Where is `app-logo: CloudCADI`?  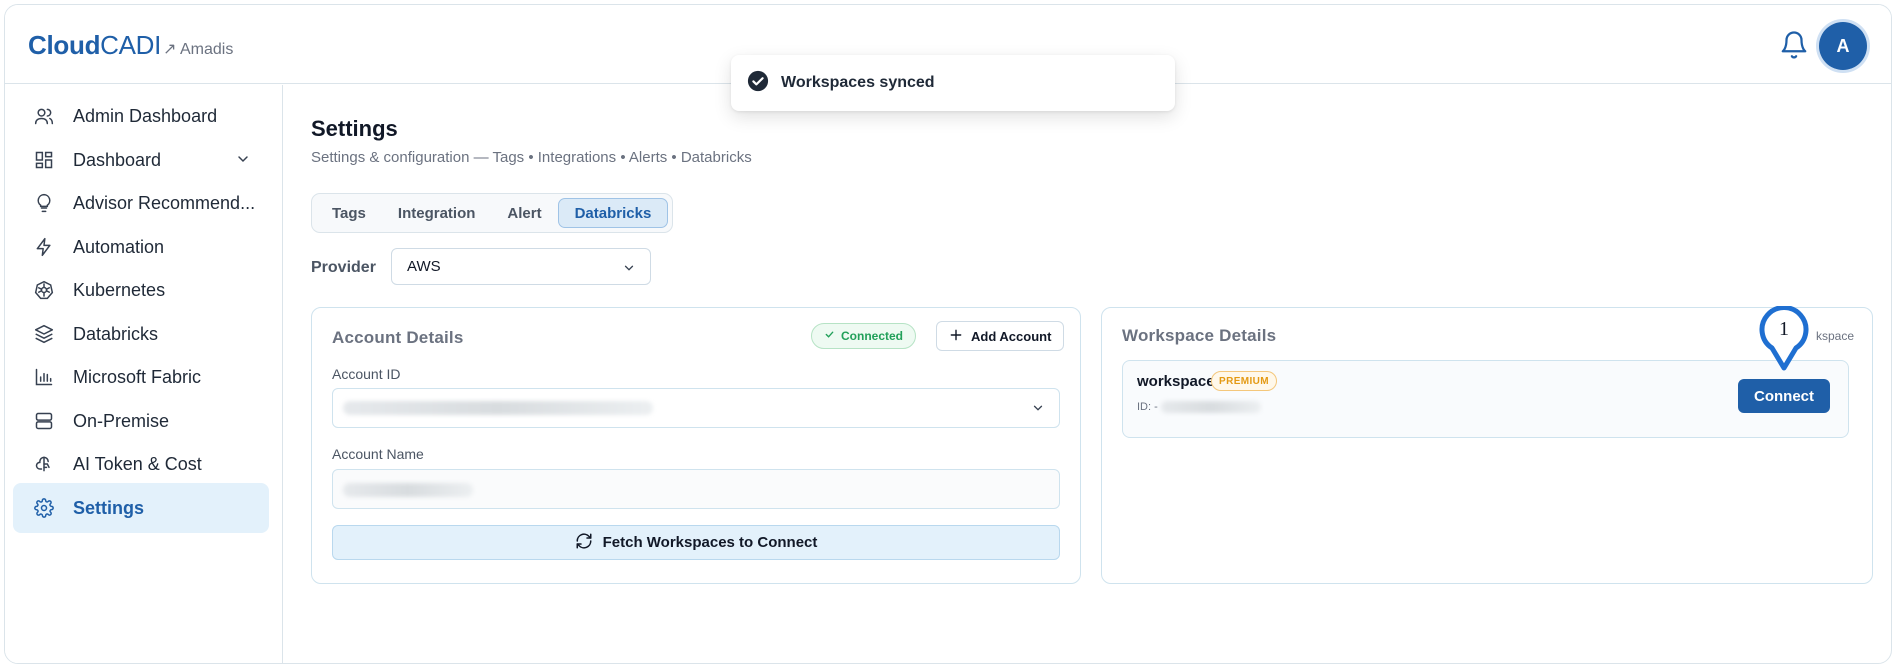
app-logo: CloudCADI is located at coordinates (94, 45).